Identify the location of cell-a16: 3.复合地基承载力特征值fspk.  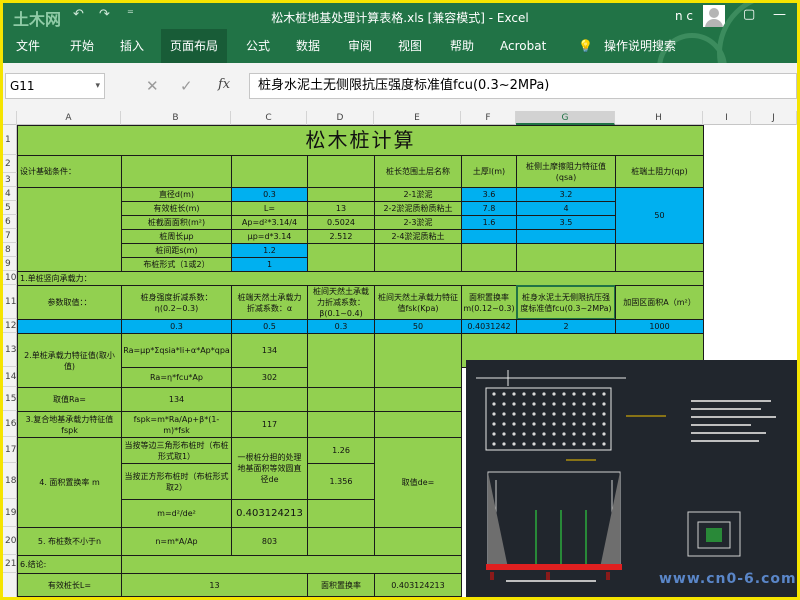
(69, 424).